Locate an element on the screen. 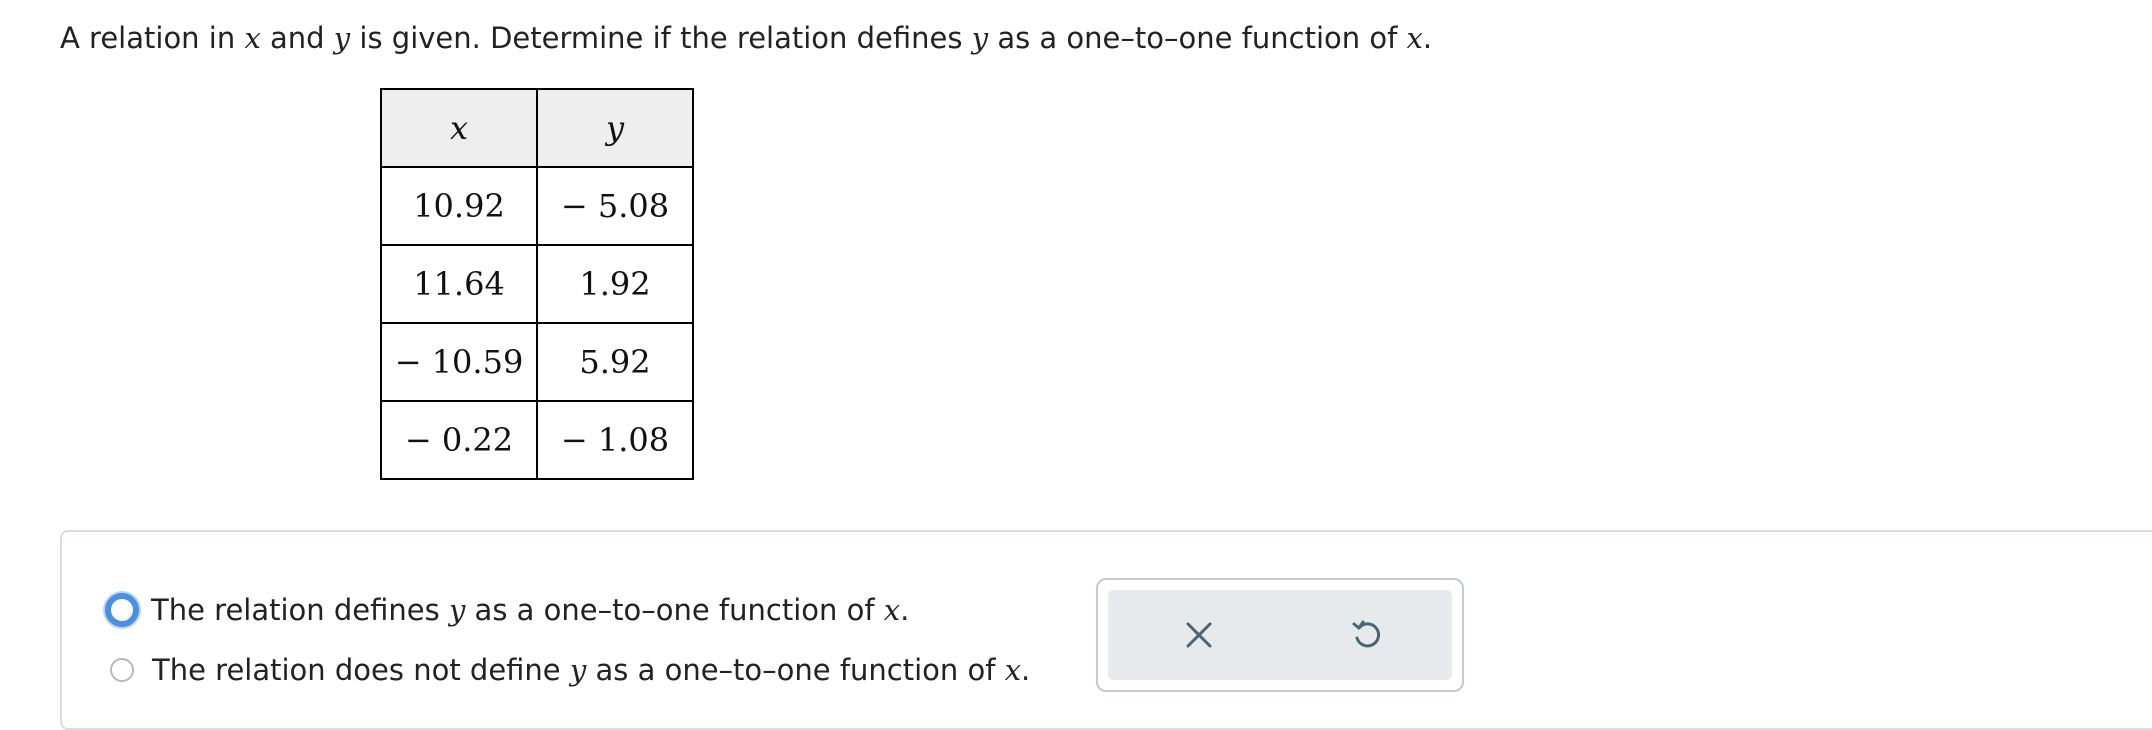  table-cell-x: 11.64 is located at coordinates (459, 284).